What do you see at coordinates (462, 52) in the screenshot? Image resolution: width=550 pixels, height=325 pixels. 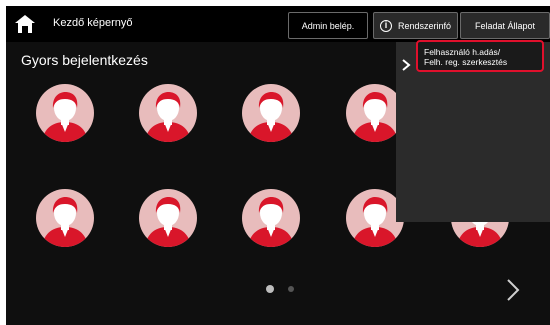 I see `menu-item-line-1: Felhasználó h.adás/` at bounding box center [462, 52].